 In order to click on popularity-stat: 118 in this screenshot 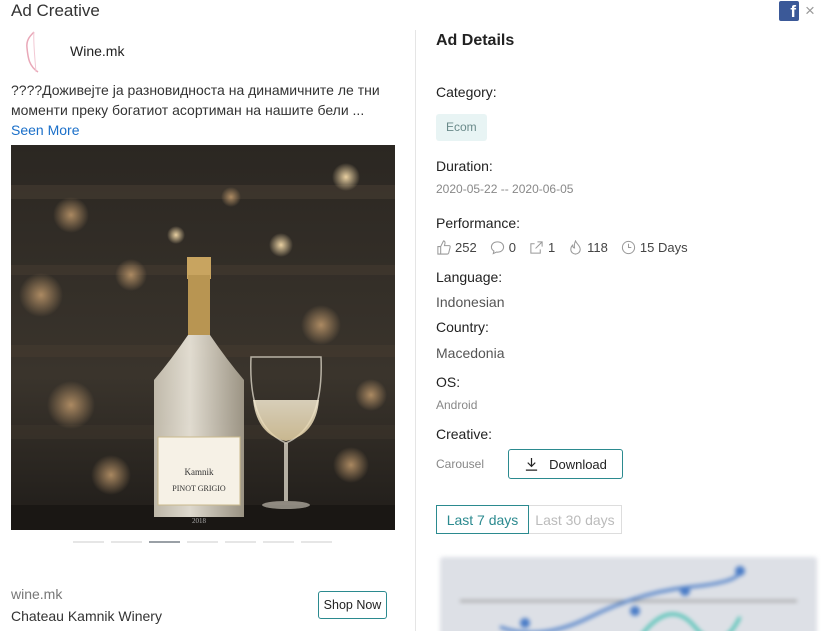, I will do `click(588, 247)`.